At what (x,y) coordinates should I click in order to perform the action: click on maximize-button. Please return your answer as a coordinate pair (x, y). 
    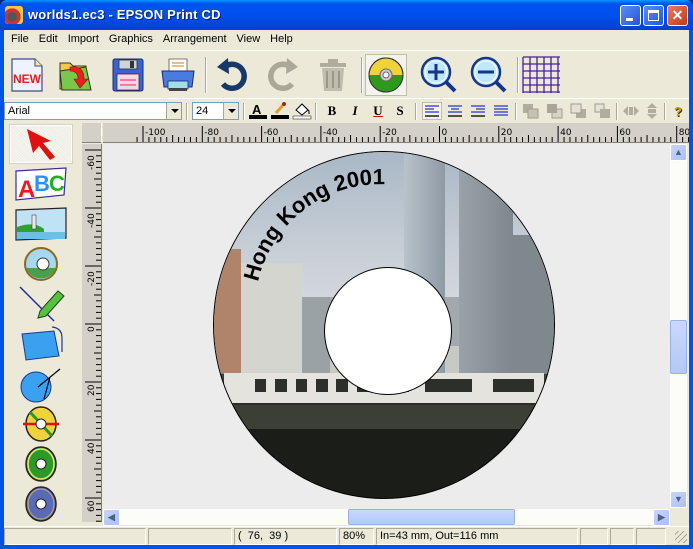
    Looking at the image, I should click on (653, 15).